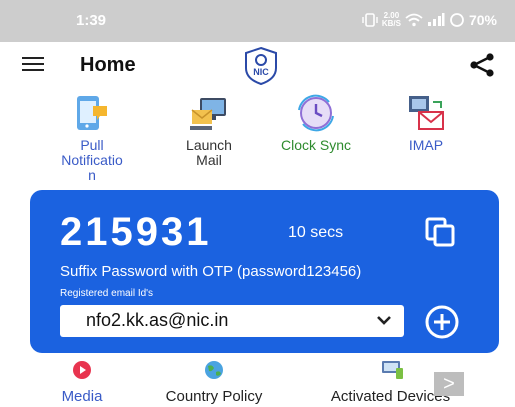 This screenshot has width=515, height=407. Describe the element at coordinates (157, 320) in the screenshot. I see `email-value: nfo2.kk.as@nic.in` at that location.